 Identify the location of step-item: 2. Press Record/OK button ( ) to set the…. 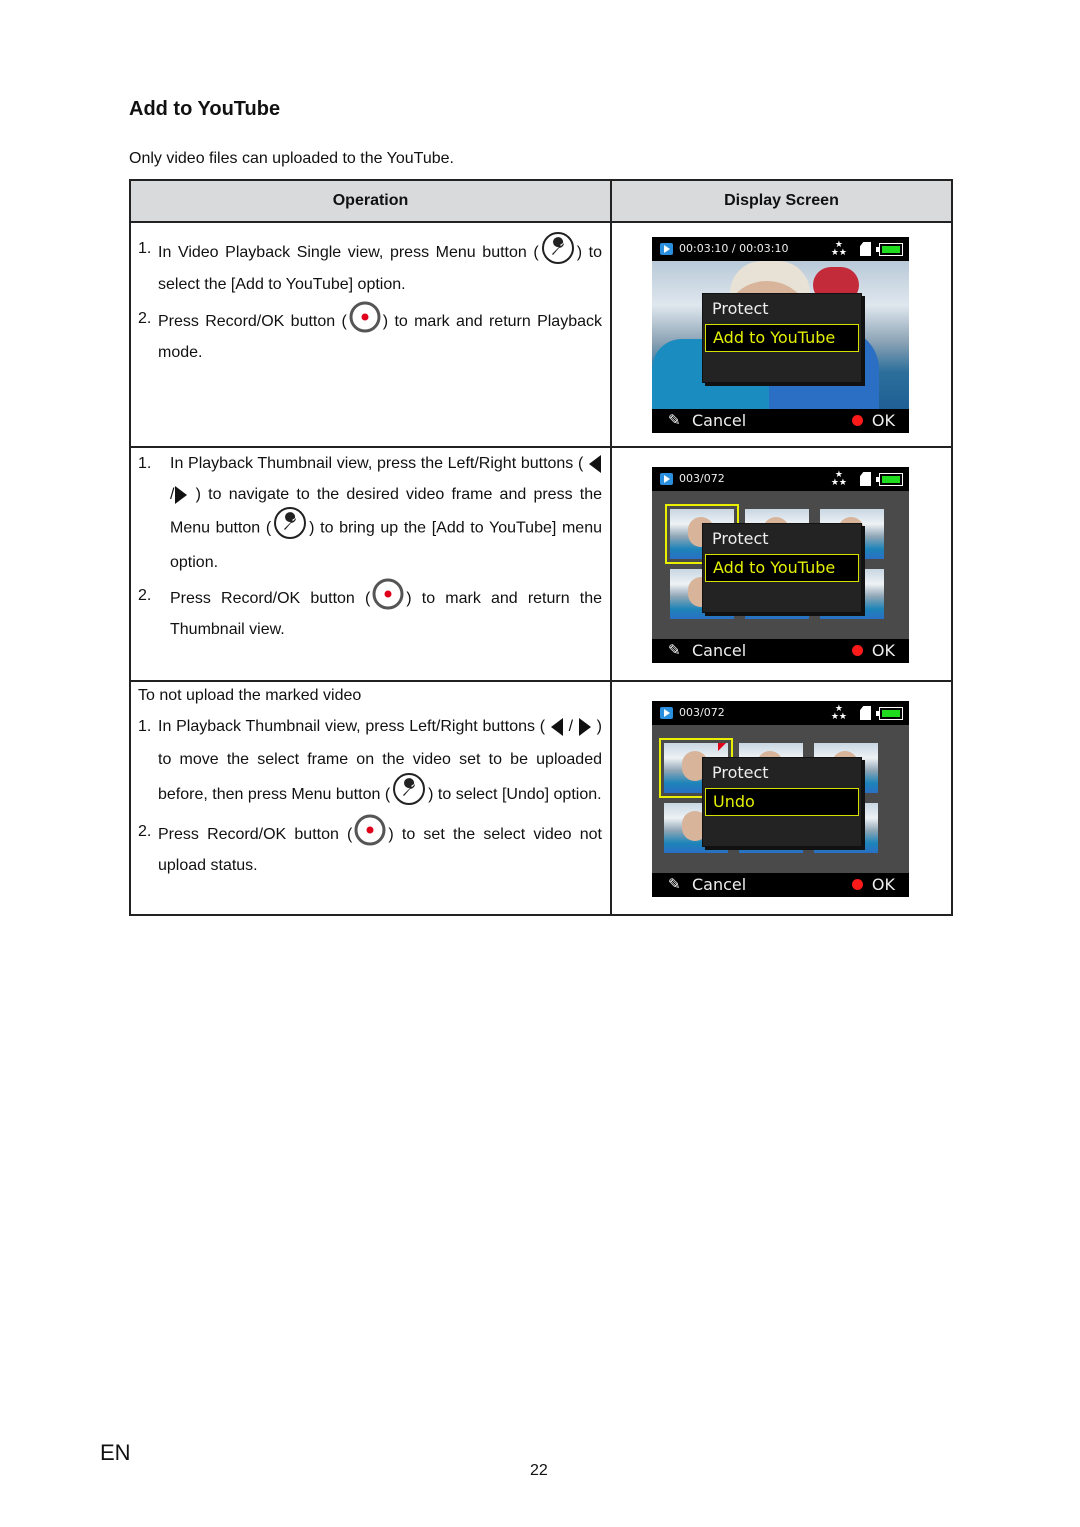
(370, 847).